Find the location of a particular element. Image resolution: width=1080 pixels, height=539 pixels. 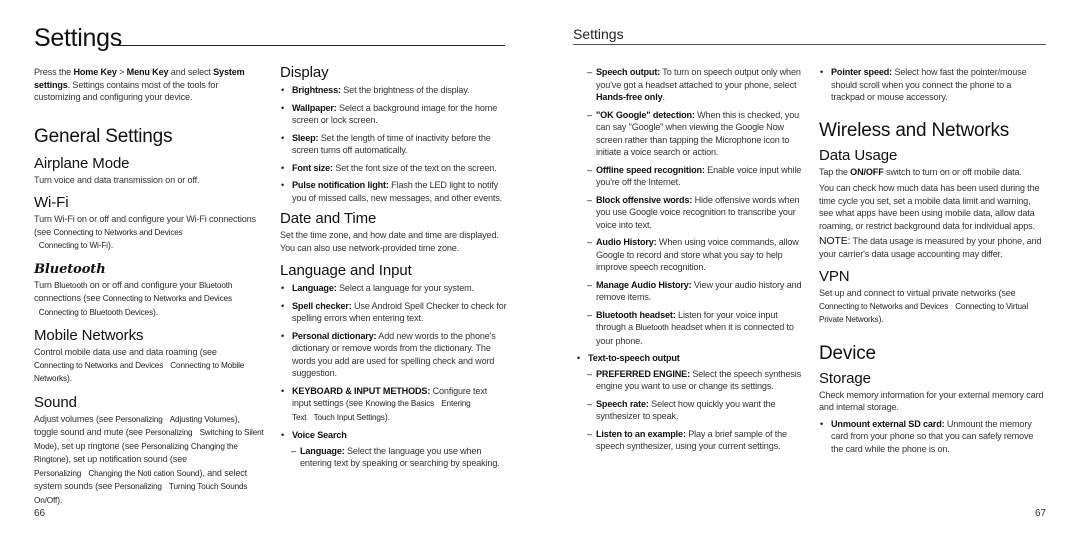

xref-link: Changing the Noti cation Sound is located at coordinates (143, 473).